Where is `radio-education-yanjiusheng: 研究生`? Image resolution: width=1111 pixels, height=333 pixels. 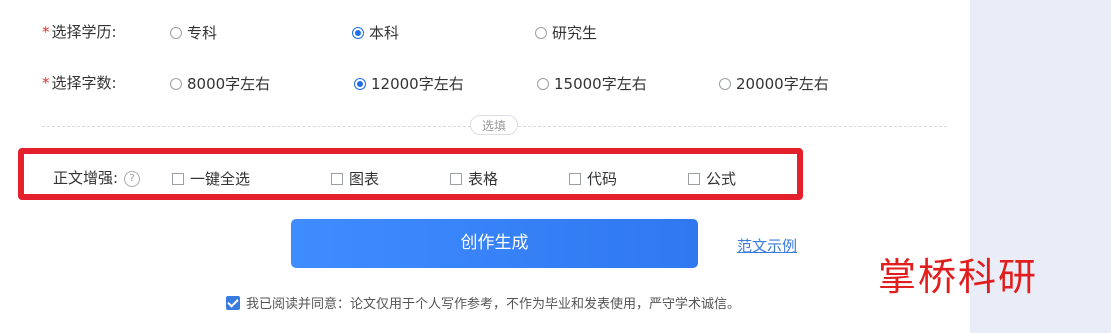
radio-education-yanjiusheng: 研究生 is located at coordinates (566, 32).